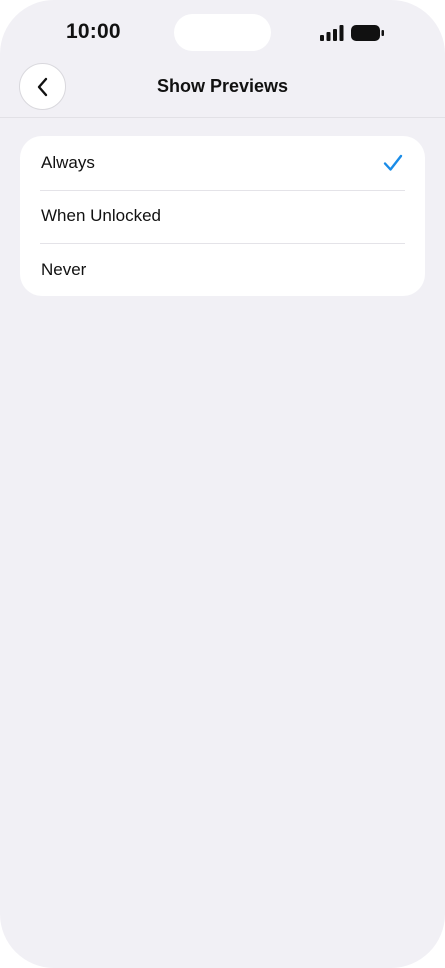  I want to click on page-title: Show Previews, so click(222, 86).